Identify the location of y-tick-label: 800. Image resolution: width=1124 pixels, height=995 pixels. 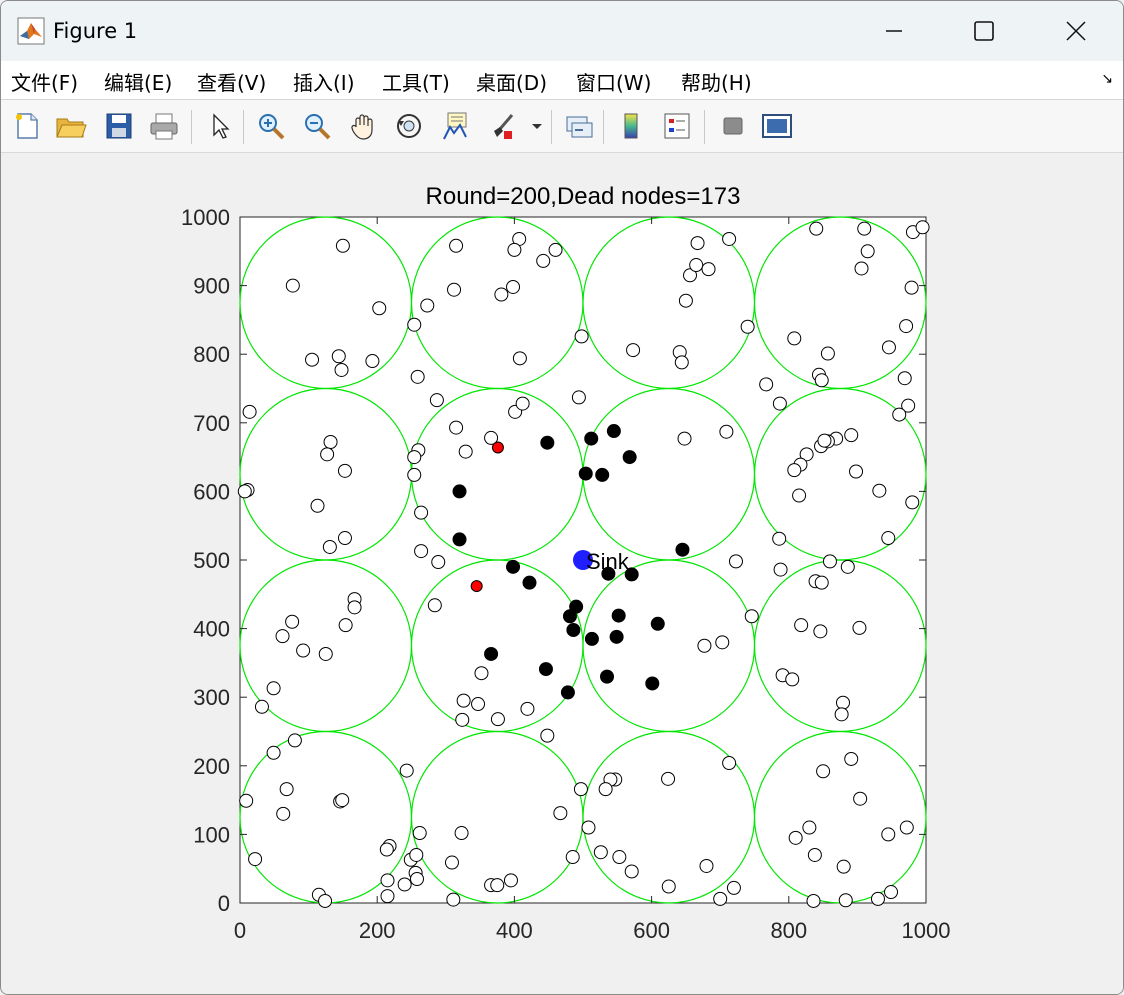
(211, 354).